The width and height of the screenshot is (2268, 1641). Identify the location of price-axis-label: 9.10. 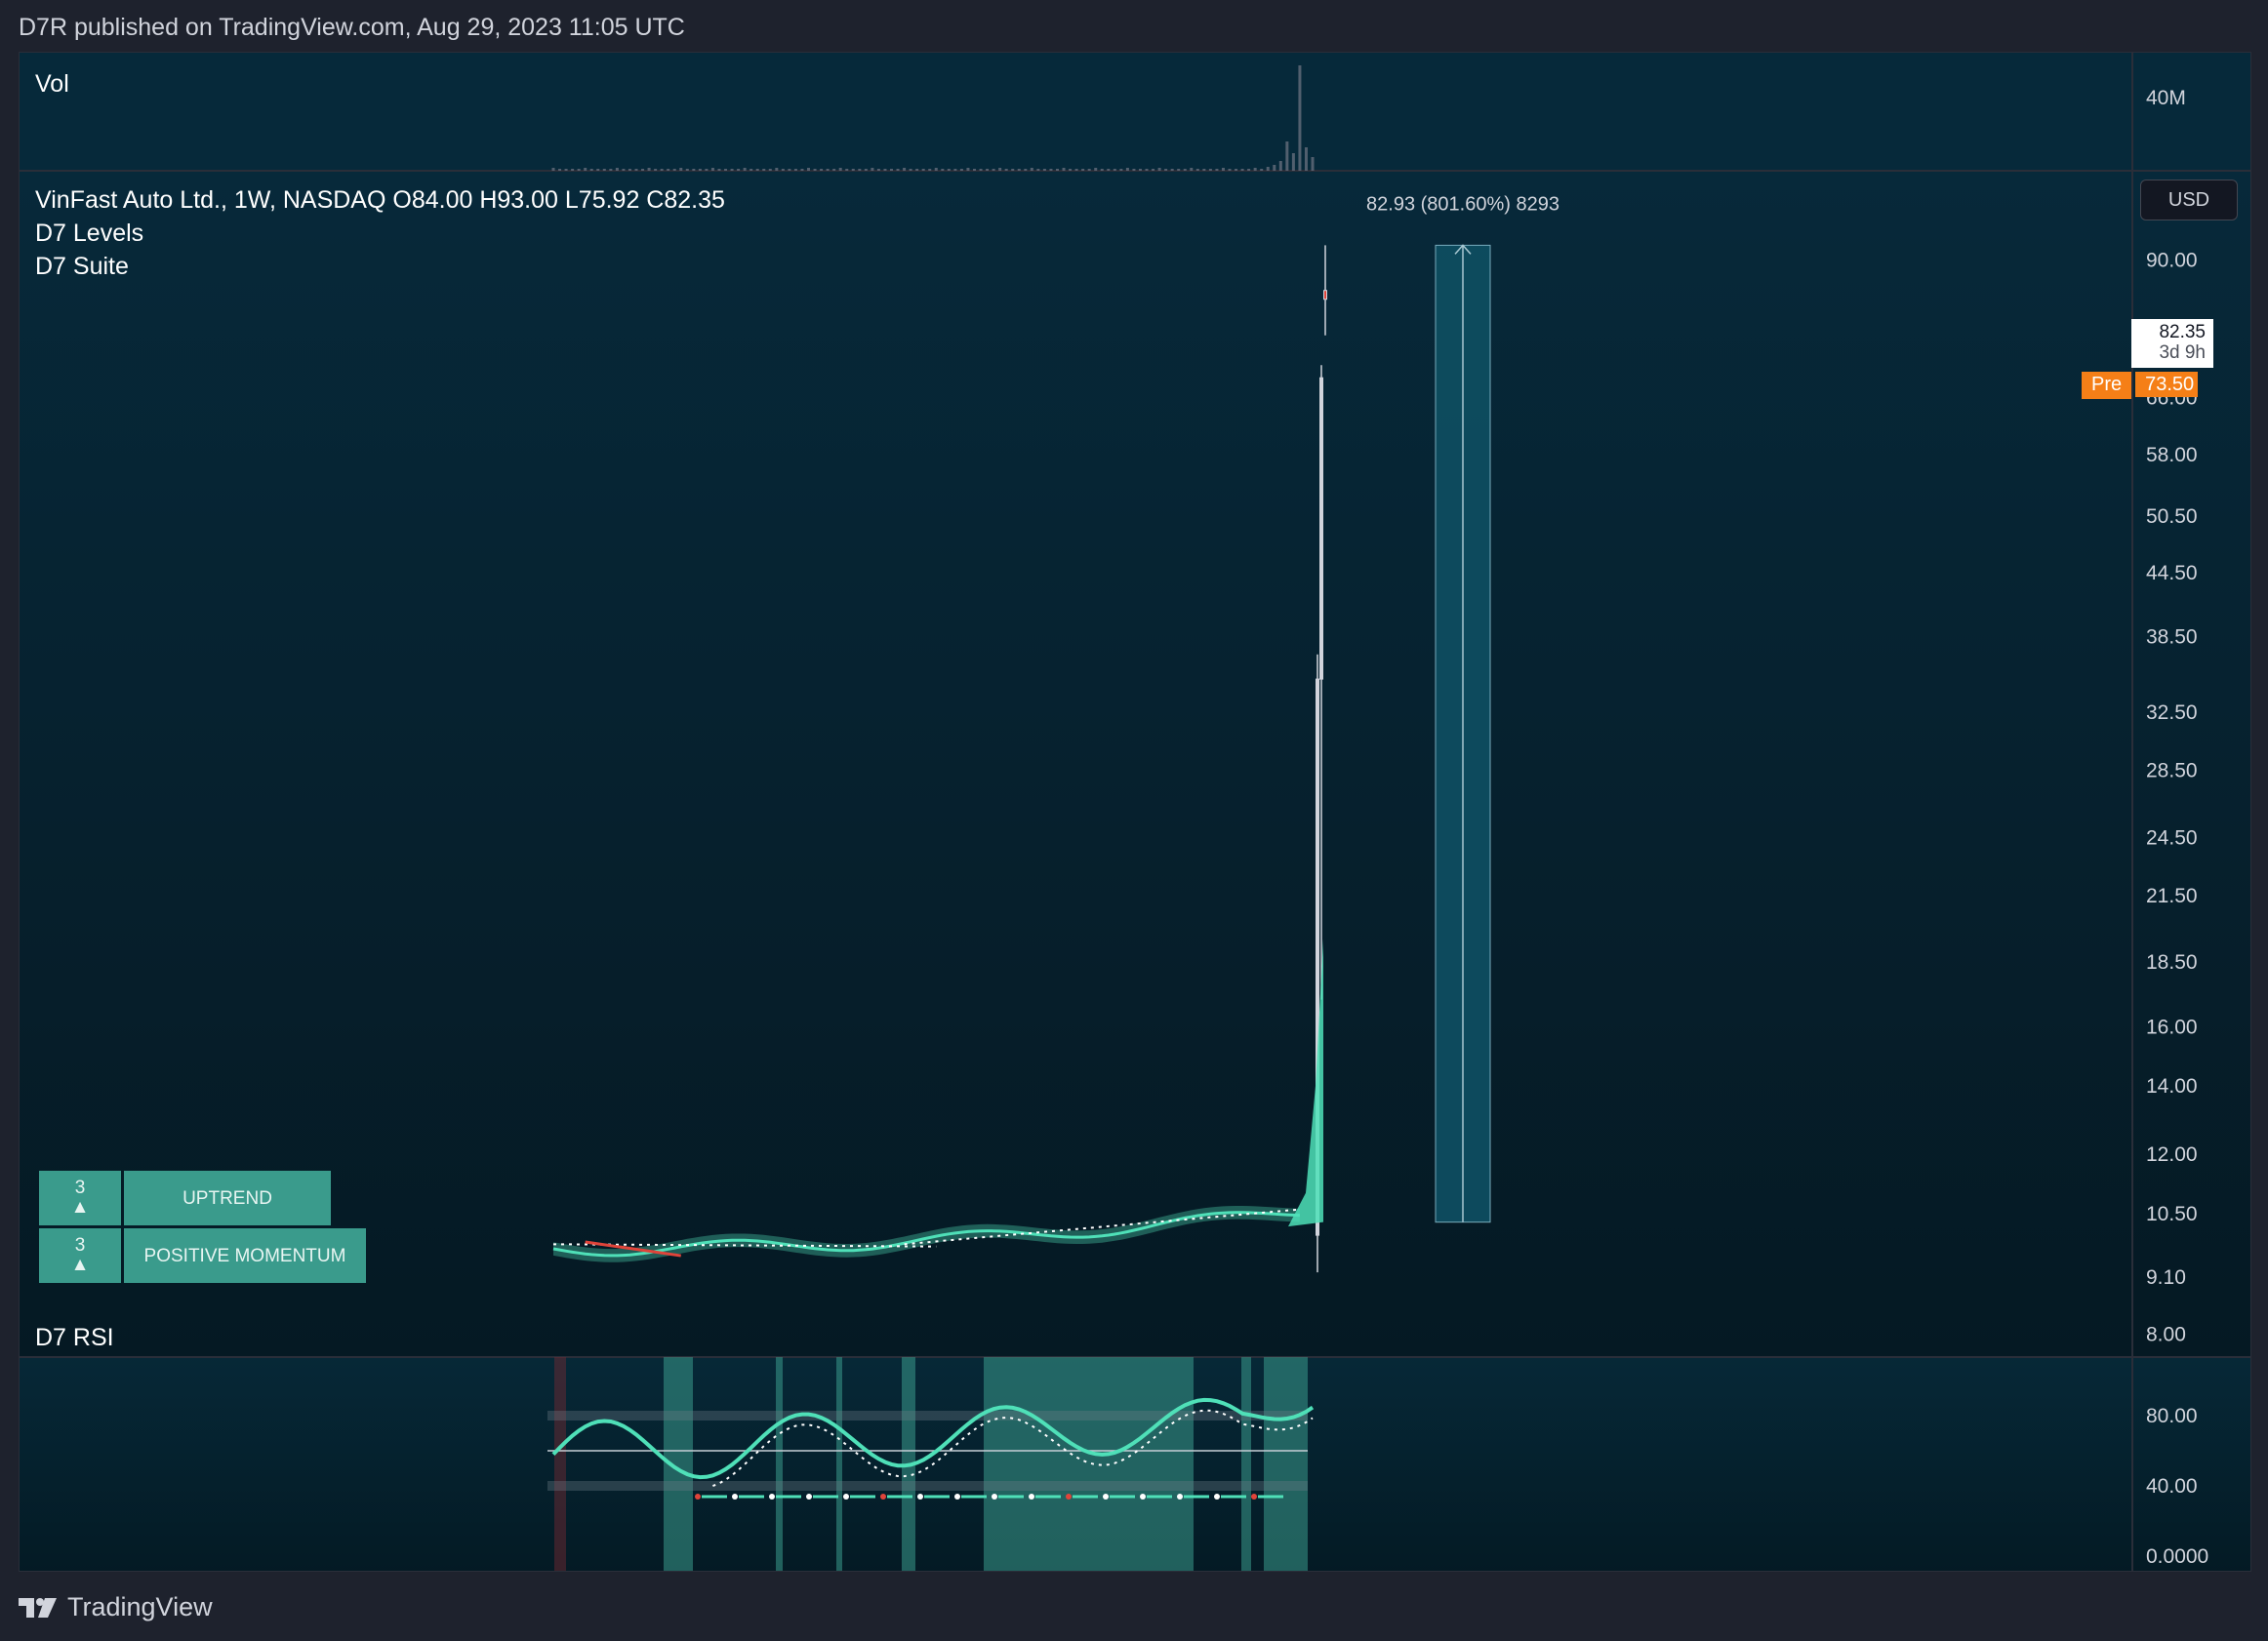
(2166, 1278).